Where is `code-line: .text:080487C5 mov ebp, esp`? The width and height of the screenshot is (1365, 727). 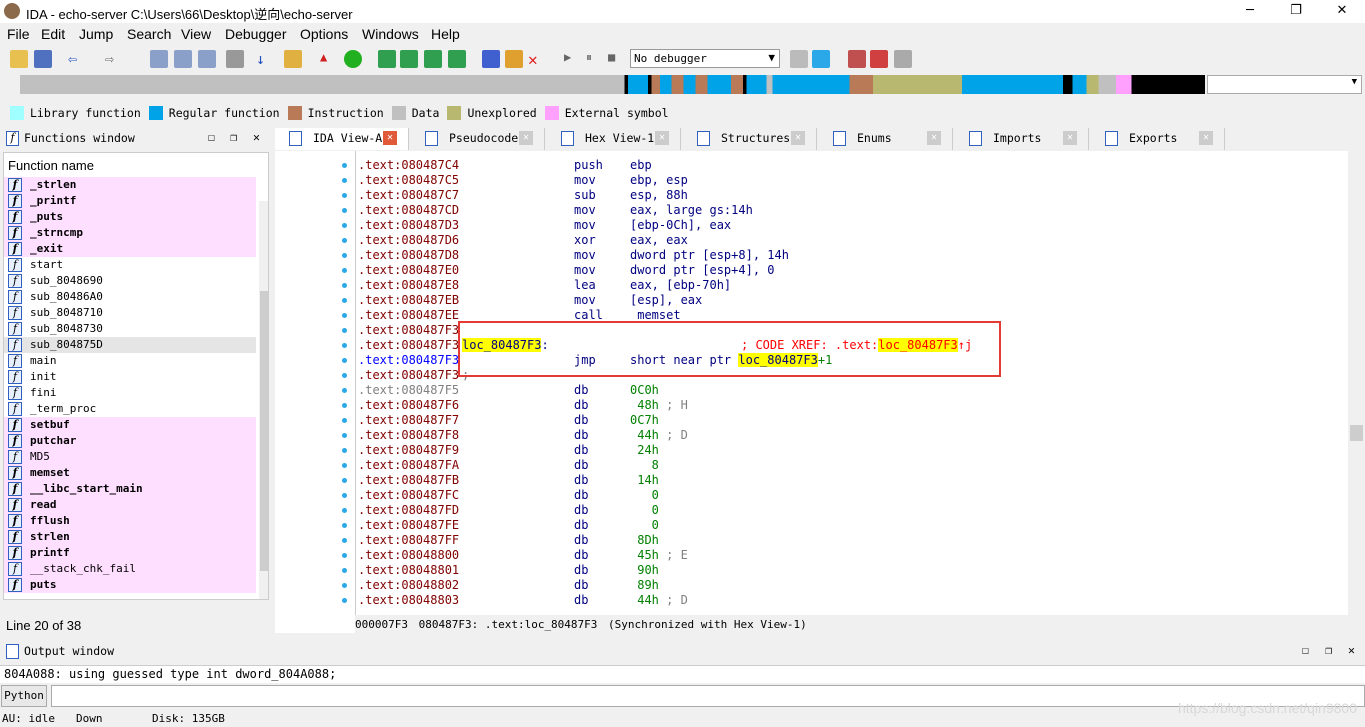 code-line: .text:080487C5 mov ebp, esp is located at coordinates (853, 180).